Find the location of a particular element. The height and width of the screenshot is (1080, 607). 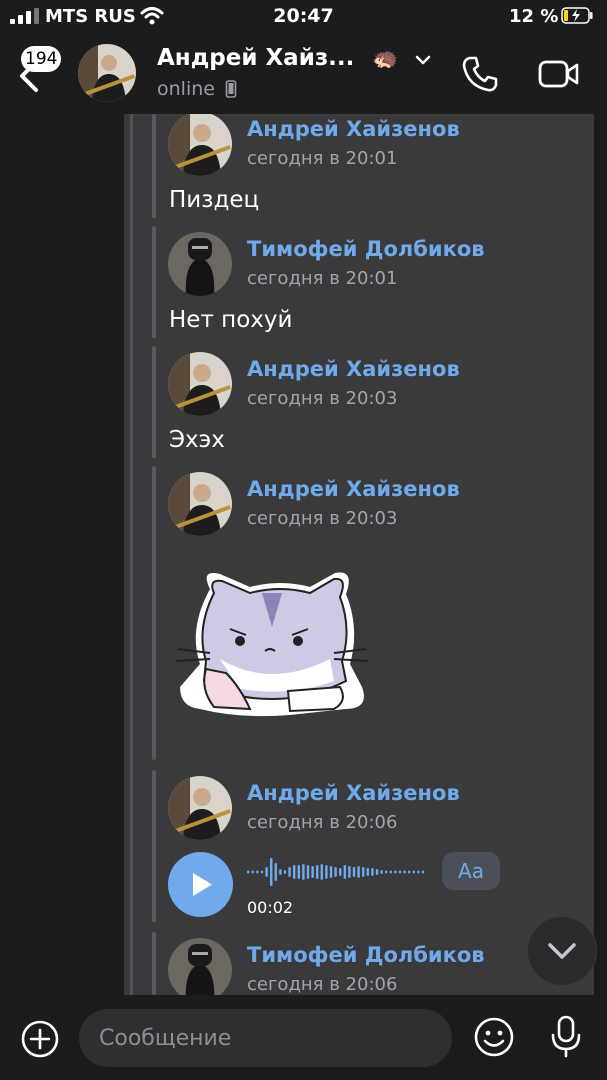

scroll-down-button is located at coordinates (562, 951).